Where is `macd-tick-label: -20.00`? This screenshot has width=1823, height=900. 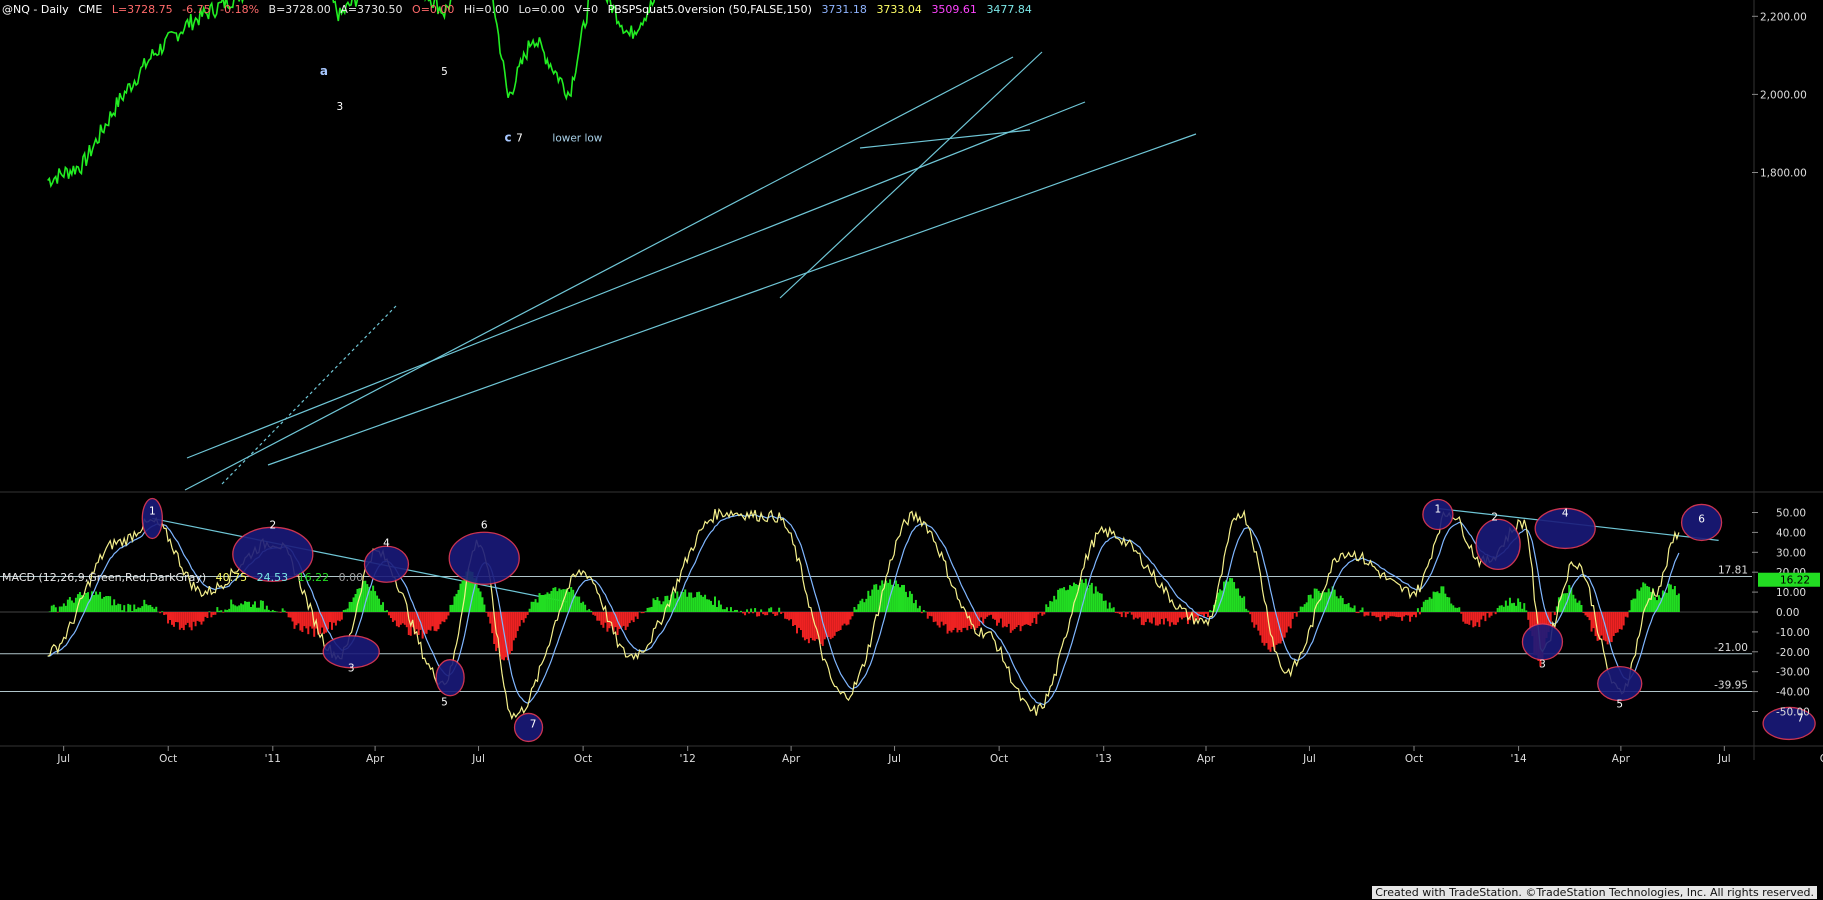 macd-tick-label: -20.00 is located at coordinates (1793, 653).